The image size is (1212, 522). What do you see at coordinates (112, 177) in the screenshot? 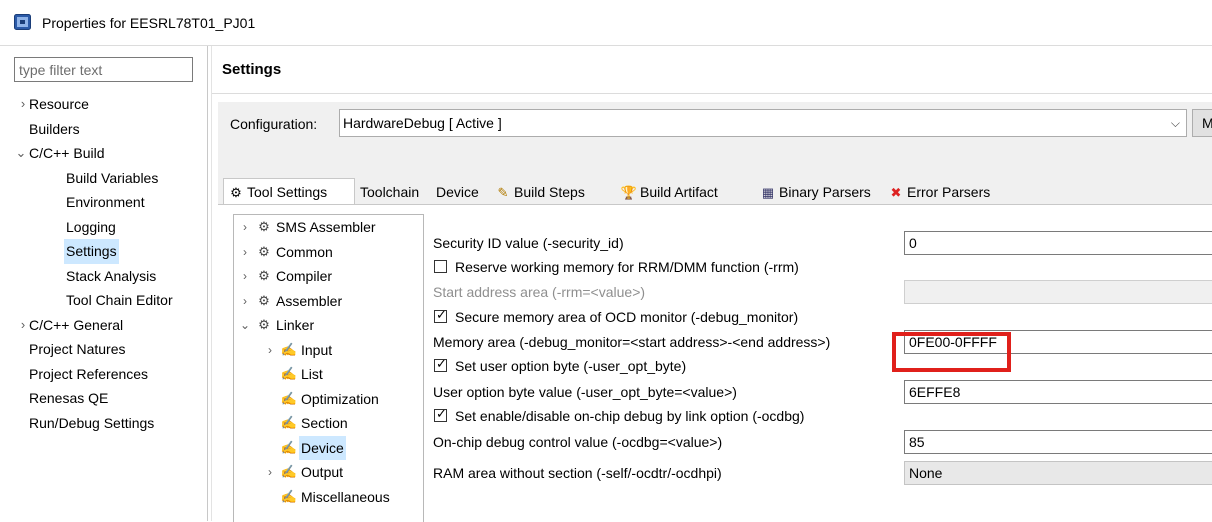
I see `nav-item-label: Build Variables` at bounding box center [112, 177].